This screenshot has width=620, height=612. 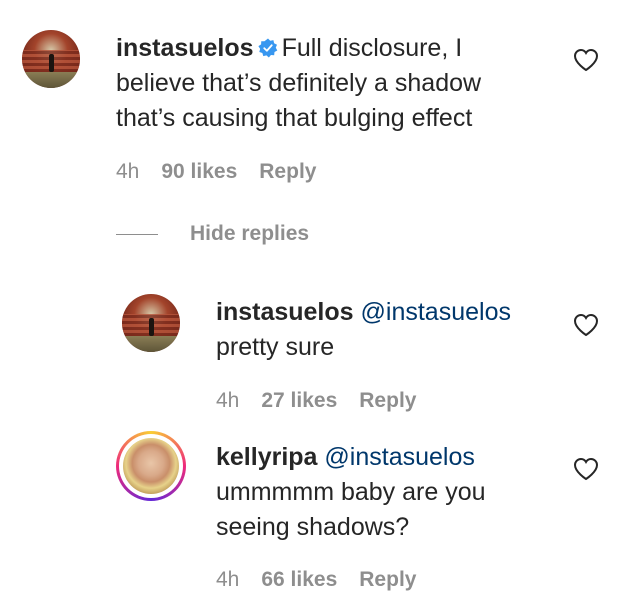 What do you see at coordinates (396, 330) in the screenshot?
I see `comment-body: instasuelos @instasuelos pretty sure` at bounding box center [396, 330].